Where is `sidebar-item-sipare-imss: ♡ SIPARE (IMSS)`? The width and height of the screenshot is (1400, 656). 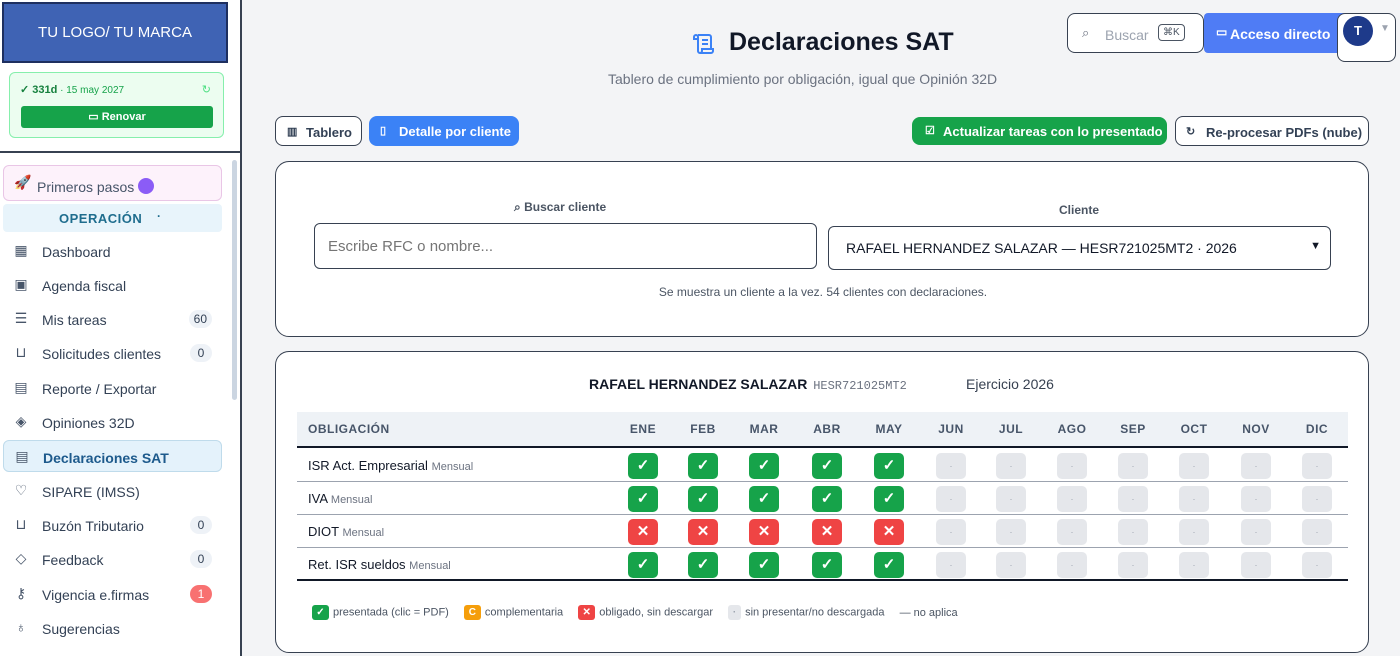
sidebar-item-sipare-imss: ♡ SIPARE (IMSS) is located at coordinates (112, 491).